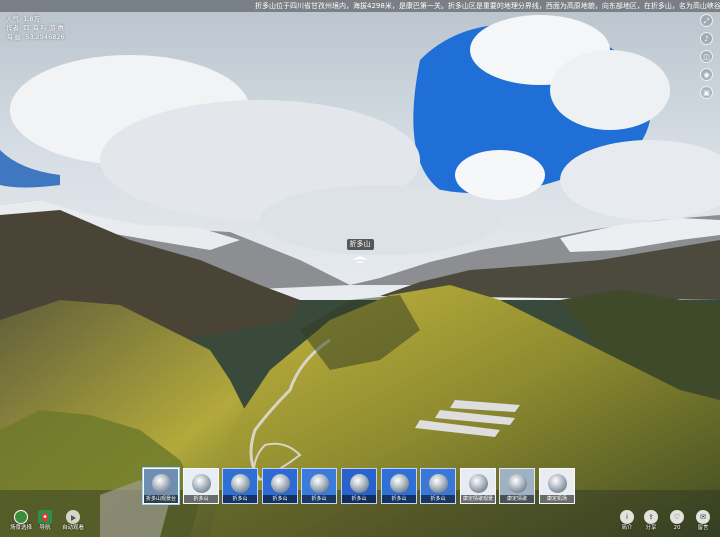 The height and width of the screenshot is (537, 720). I want to click on thumbnail-label: 康定情歌, so click(517, 499).